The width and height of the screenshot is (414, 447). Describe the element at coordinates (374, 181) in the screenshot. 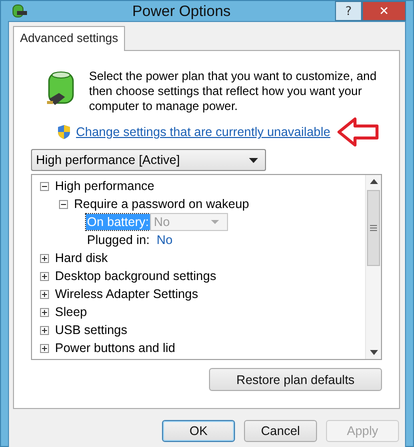

I see `scroll-up-icon` at that location.